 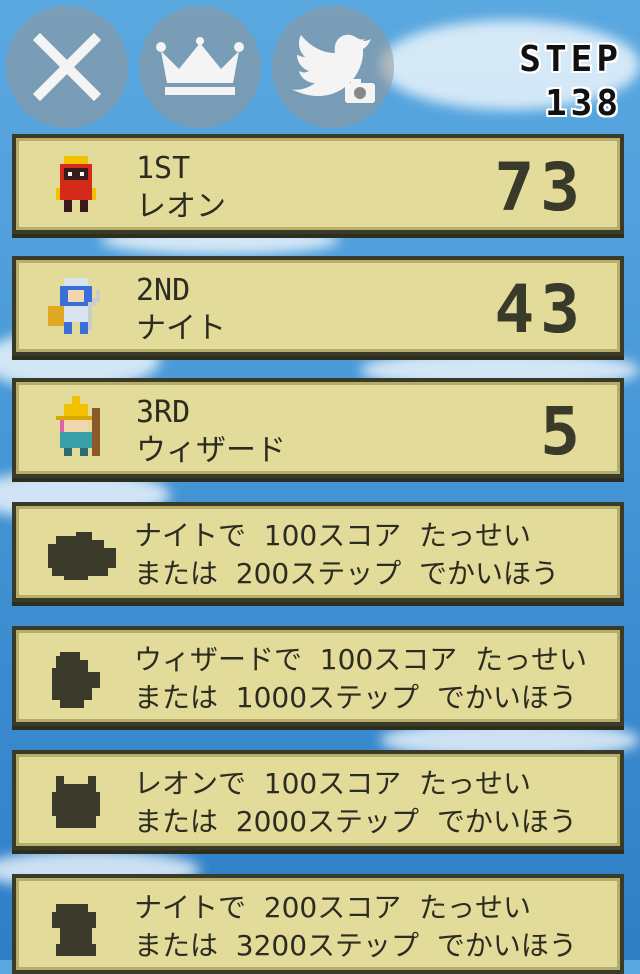 What do you see at coordinates (540, 187) in the screenshot?
I see `best-score: 73` at bounding box center [540, 187].